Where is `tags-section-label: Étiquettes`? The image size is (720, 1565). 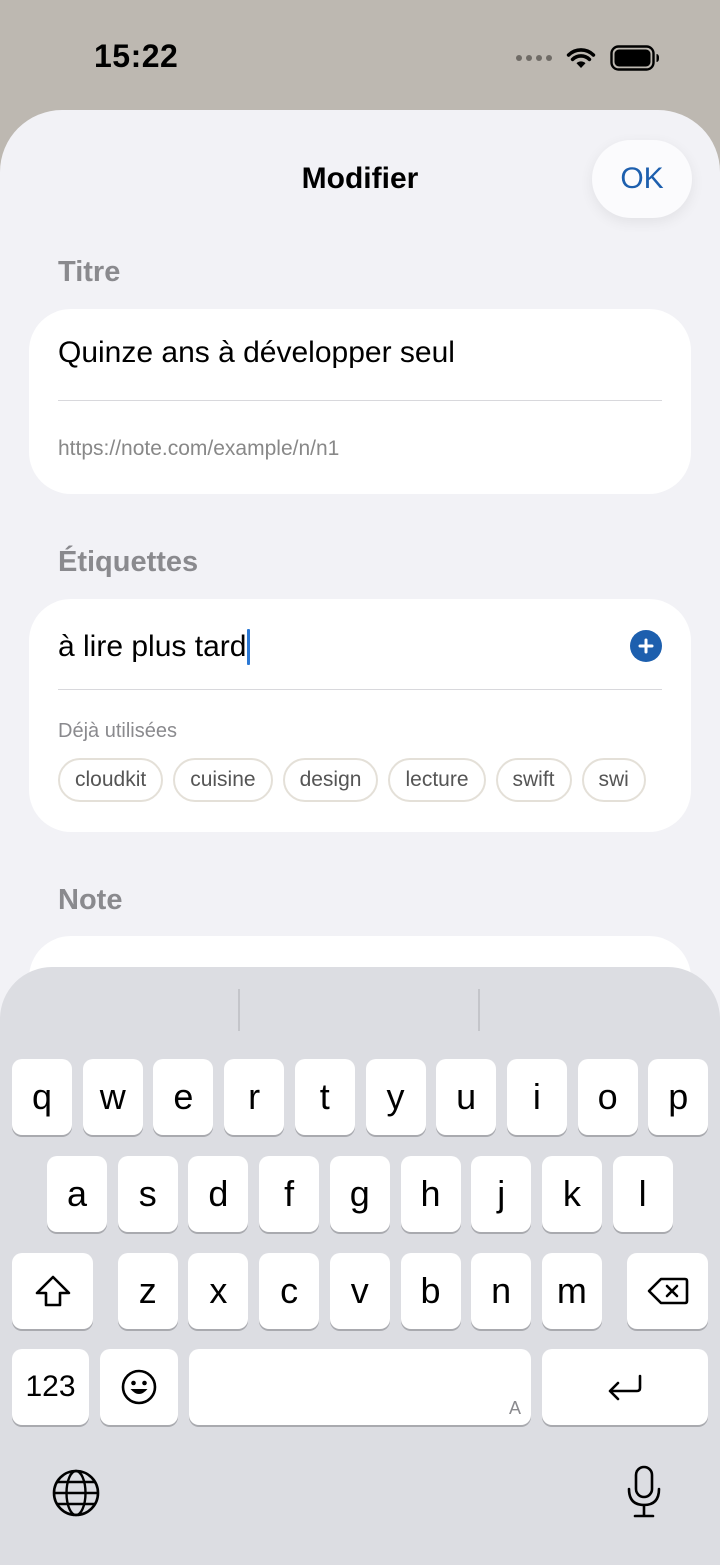 tags-section-label: Étiquettes is located at coordinates (128, 562).